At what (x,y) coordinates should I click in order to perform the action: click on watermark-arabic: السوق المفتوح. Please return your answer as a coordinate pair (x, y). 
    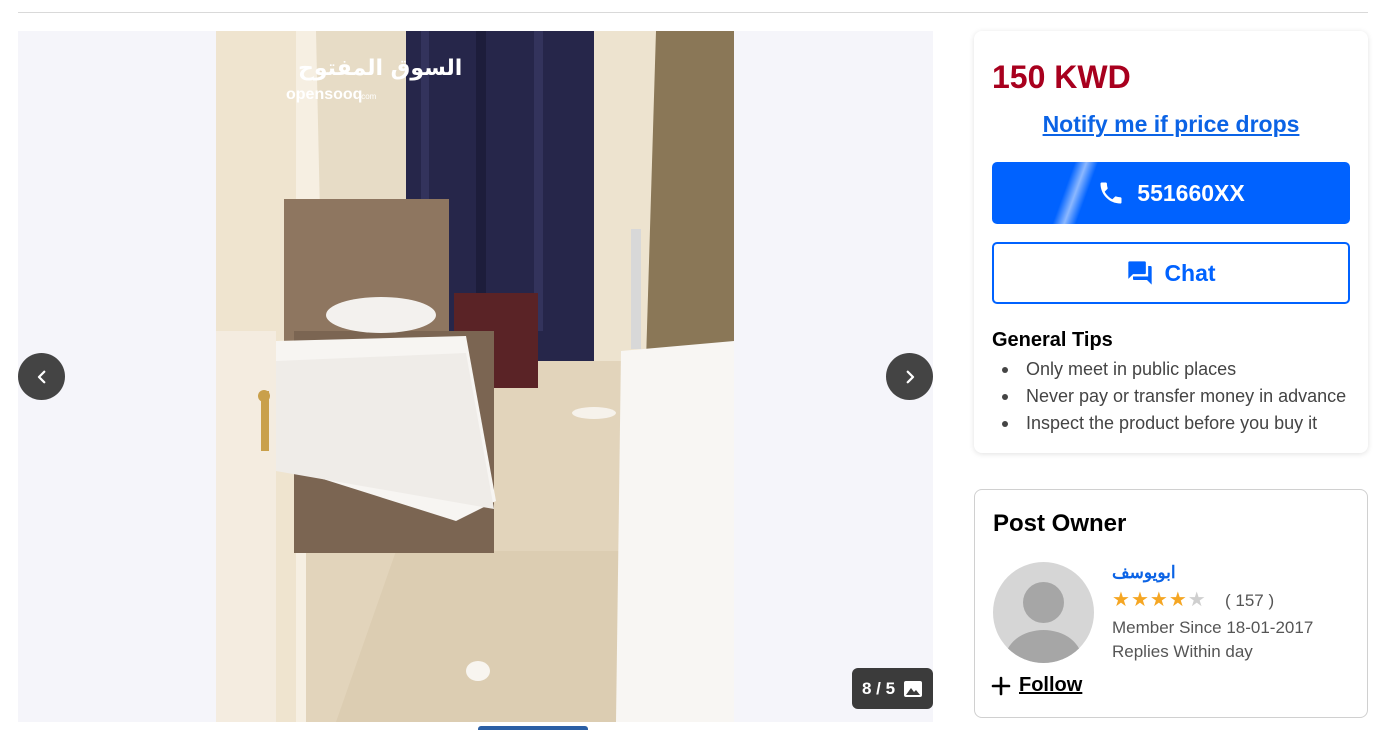
    Looking at the image, I should click on (380, 68).